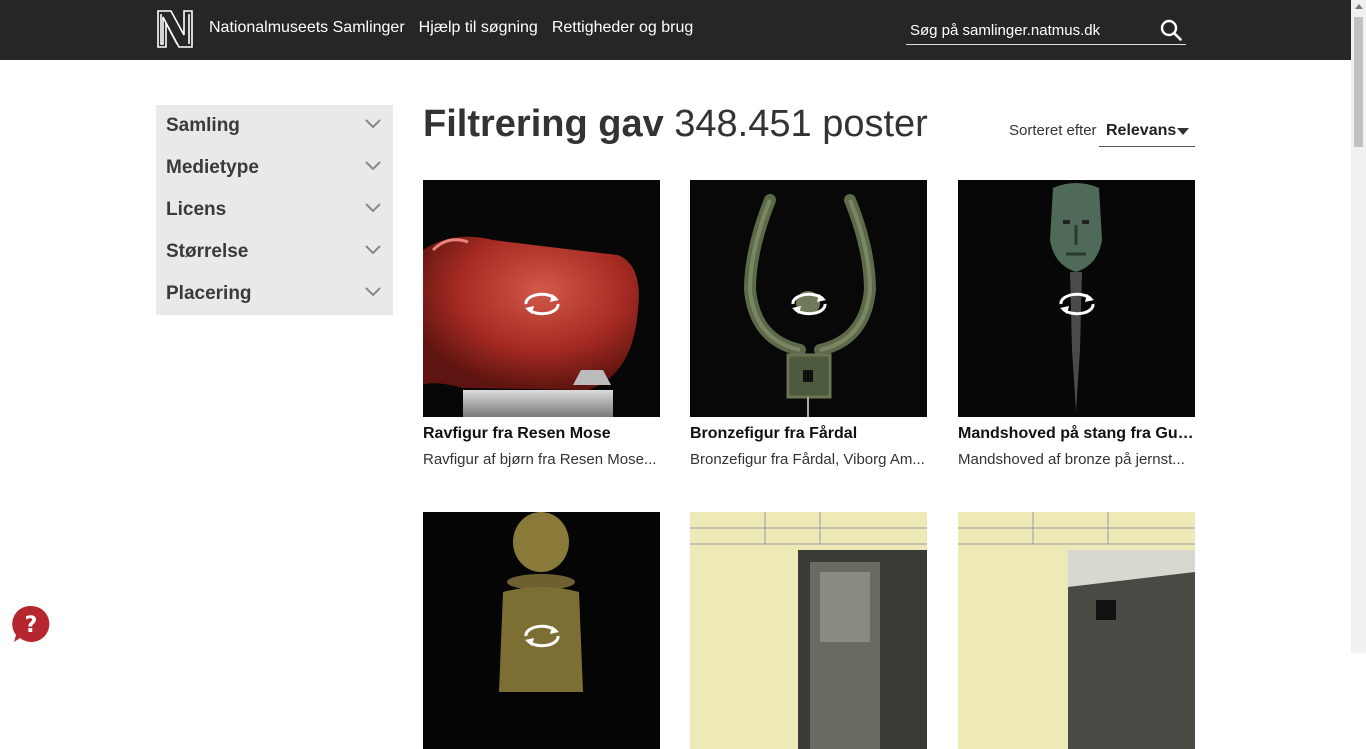 Image resolution: width=1366 pixels, height=749 pixels. I want to click on results-heading: Filtrering gav 348.451 poster, so click(675, 124).